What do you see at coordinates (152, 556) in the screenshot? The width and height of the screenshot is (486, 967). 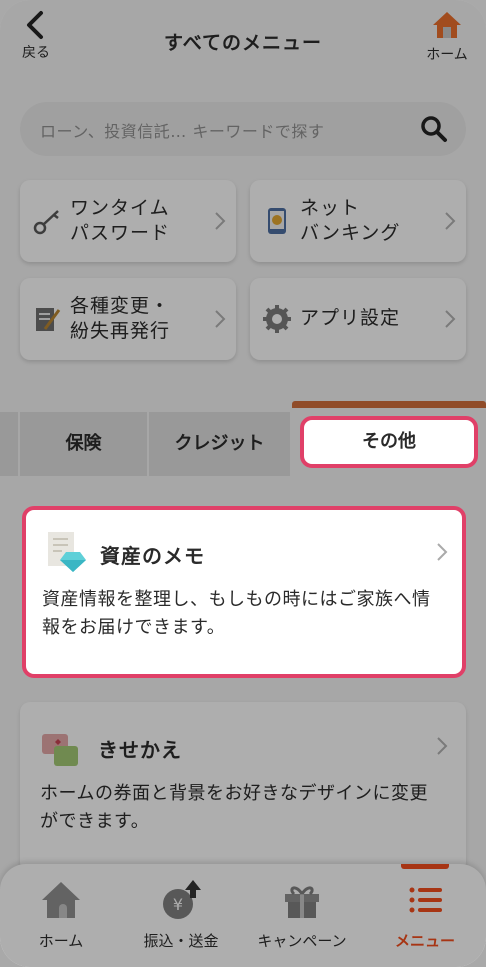 I see `card-title: 資産のメモ` at bounding box center [152, 556].